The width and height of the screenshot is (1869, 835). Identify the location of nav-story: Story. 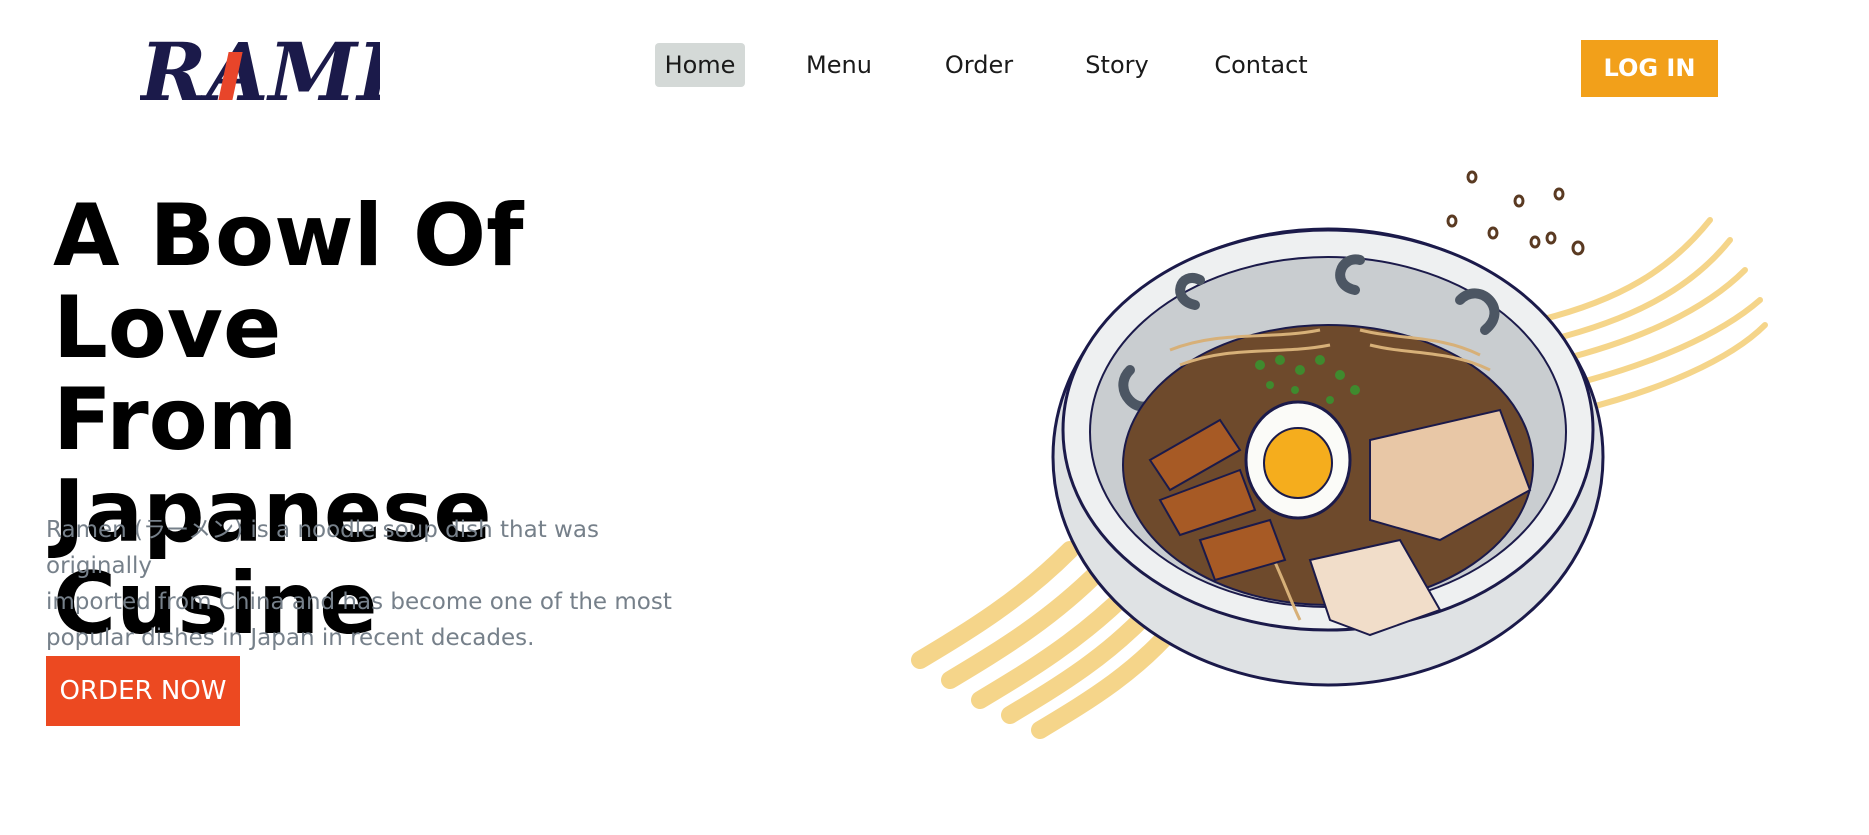
(1117, 65).